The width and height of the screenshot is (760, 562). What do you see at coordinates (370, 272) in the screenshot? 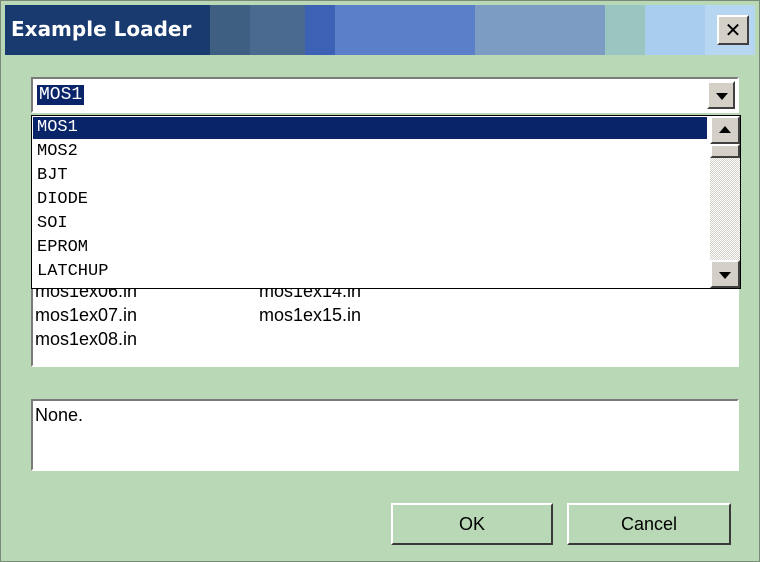
I see `dropdown-item-latchup: LATCHUP` at bounding box center [370, 272].